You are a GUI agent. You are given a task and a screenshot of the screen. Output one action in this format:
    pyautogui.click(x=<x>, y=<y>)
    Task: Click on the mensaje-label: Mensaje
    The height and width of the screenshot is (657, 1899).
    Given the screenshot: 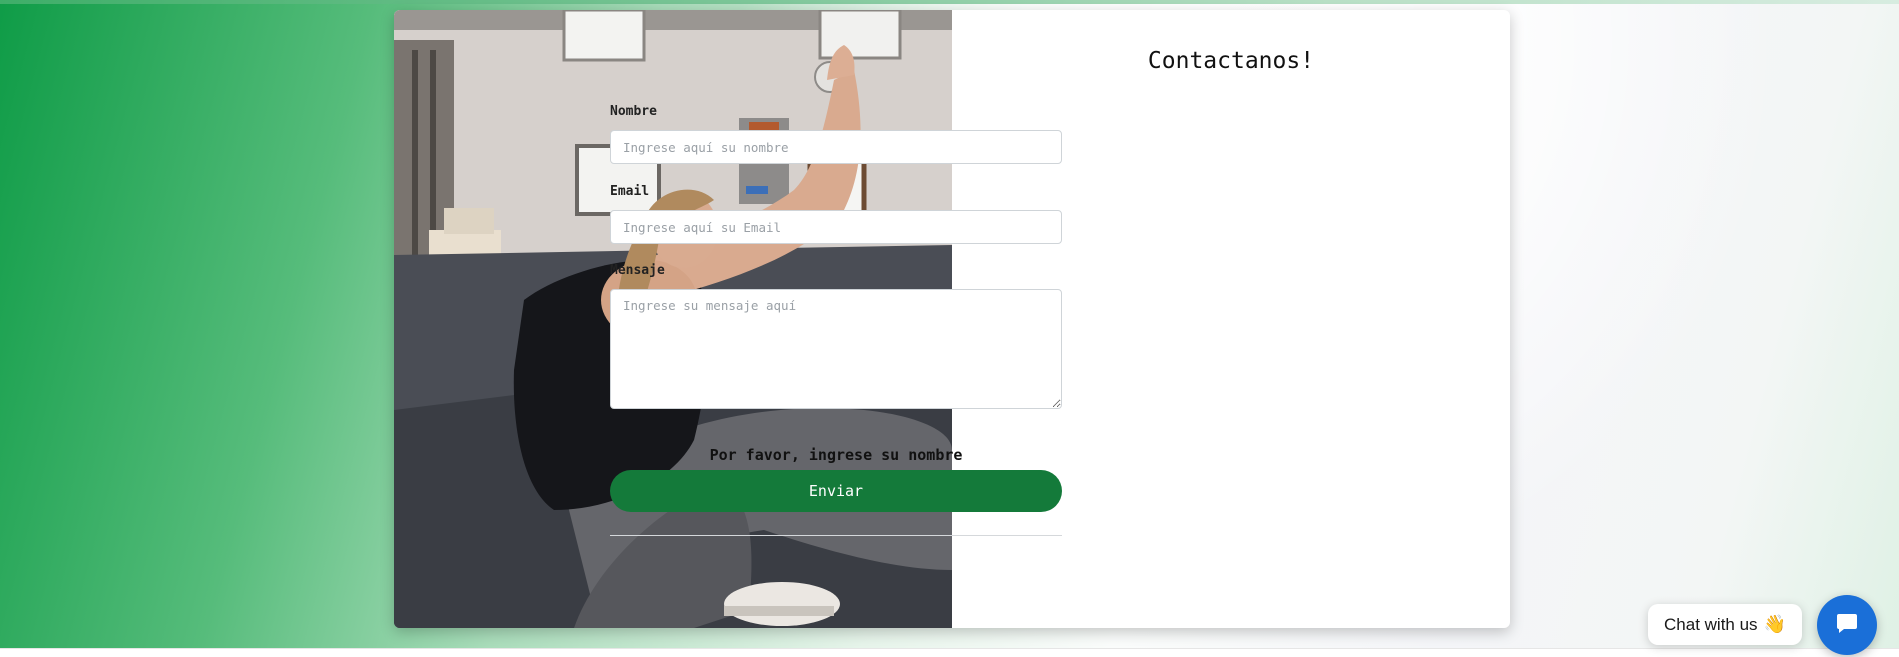 What is the action you would take?
    pyautogui.click(x=637, y=270)
    